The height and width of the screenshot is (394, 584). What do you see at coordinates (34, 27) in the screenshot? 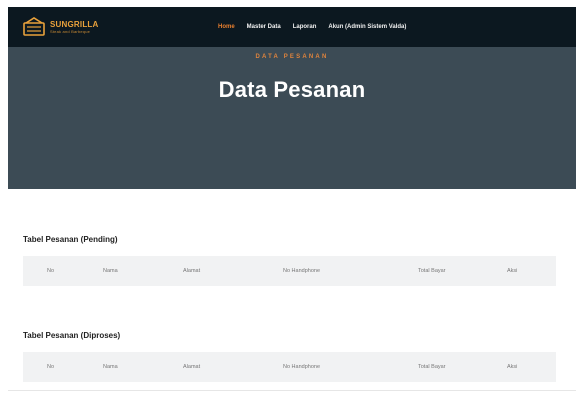
I see `grill-logo-icon` at bounding box center [34, 27].